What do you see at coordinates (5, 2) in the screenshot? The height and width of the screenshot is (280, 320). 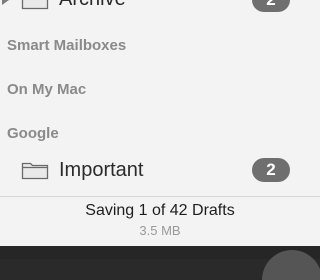 I see `disclosure-triangle-icon` at bounding box center [5, 2].